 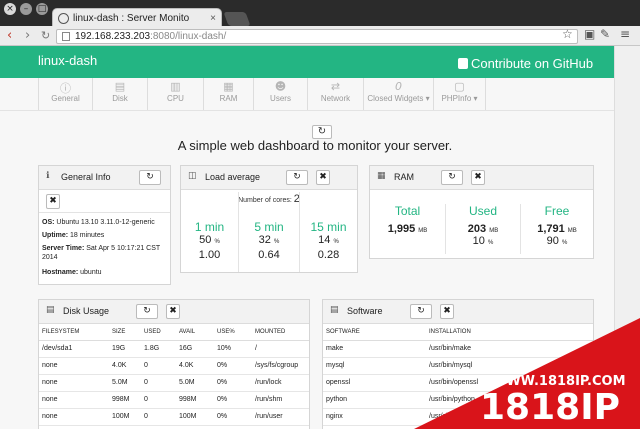 What do you see at coordinates (63, 18) in the screenshot?
I see `favicon-icon` at bounding box center [63, 18].